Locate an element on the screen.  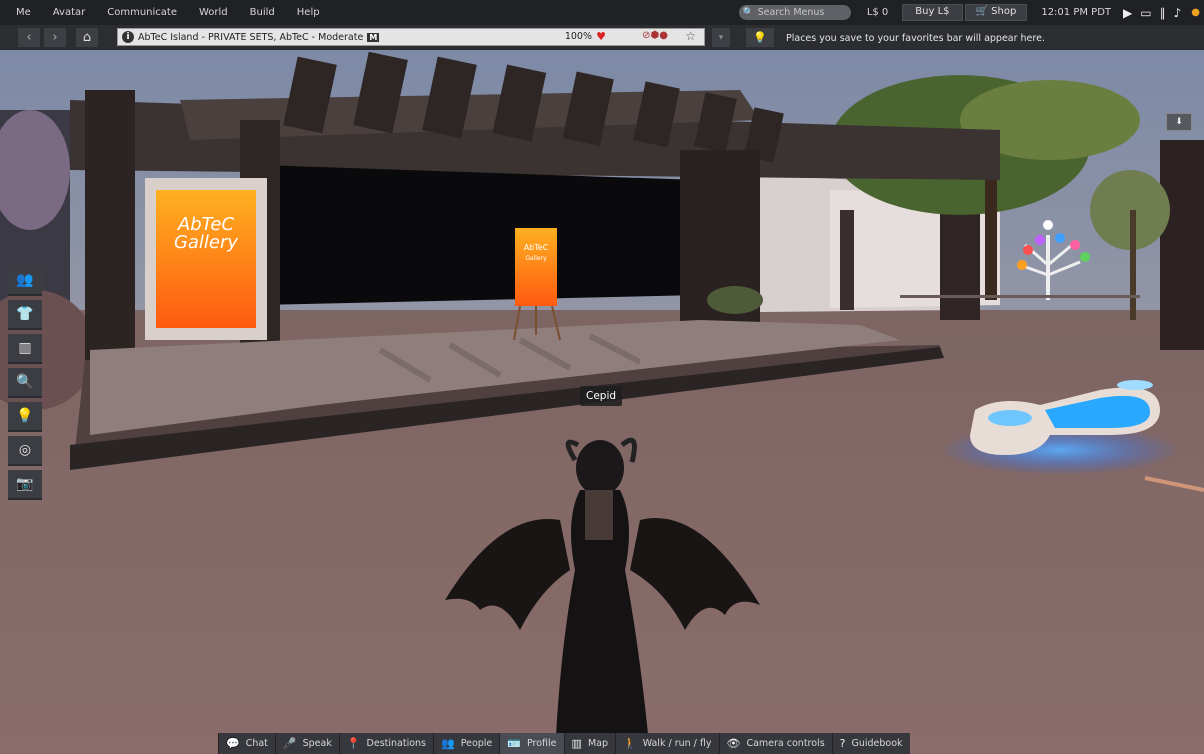
back-button: ‹ is located at coordinates (29, 37).